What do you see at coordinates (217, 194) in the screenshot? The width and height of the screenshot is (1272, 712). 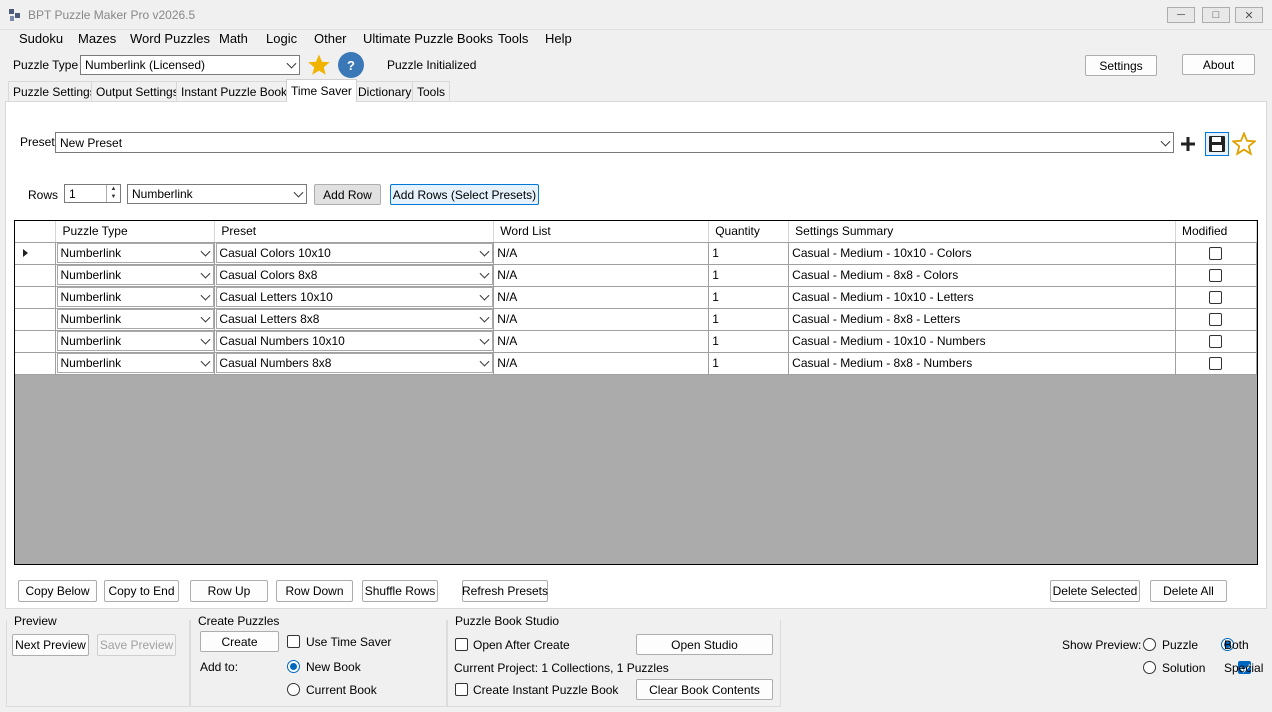 I see `rows-type-select: Numberlink` at bounding box center [217, 194].